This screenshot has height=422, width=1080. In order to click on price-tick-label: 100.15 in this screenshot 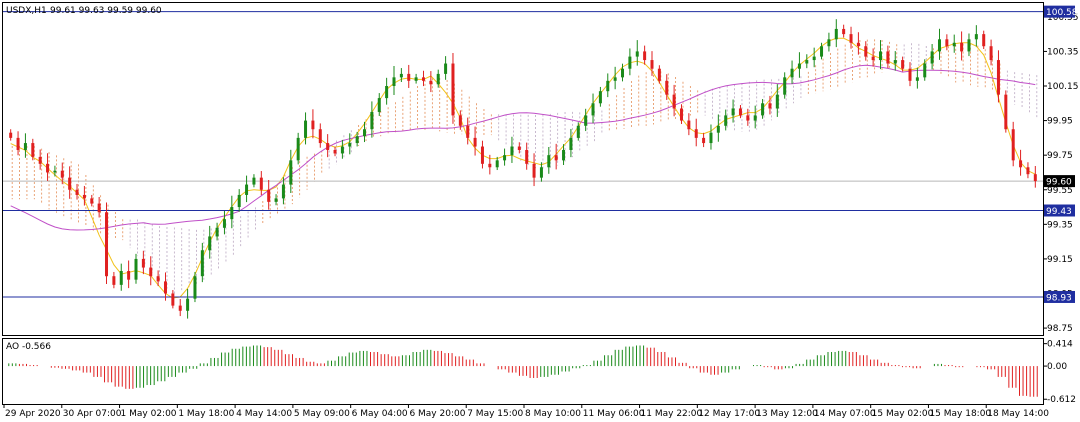, I will do `click(1063, 87)`.